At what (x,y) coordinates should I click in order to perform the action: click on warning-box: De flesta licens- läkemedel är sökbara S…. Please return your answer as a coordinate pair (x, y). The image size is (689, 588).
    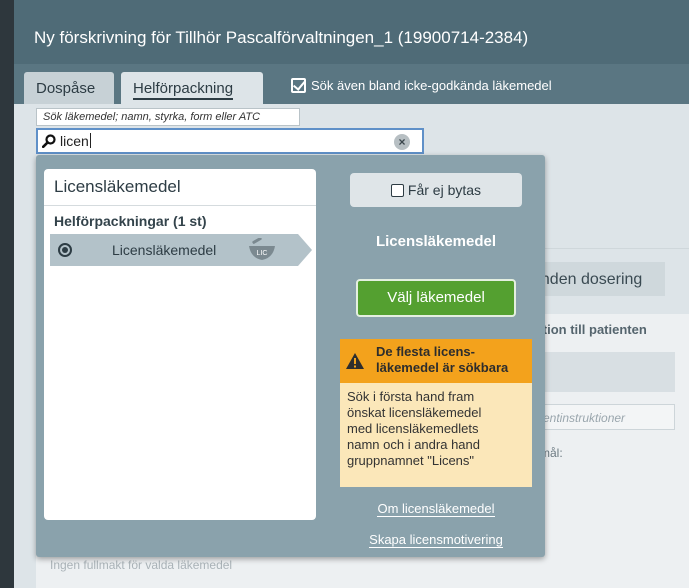
    Looking at the image, I should click on (436, 413).